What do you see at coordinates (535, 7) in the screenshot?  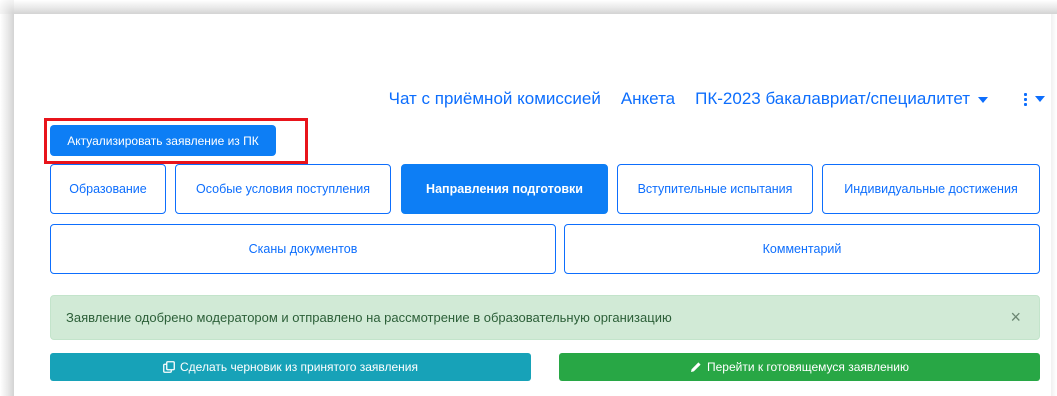 I see `window-shadow-top` at bounding box center [535, 7].